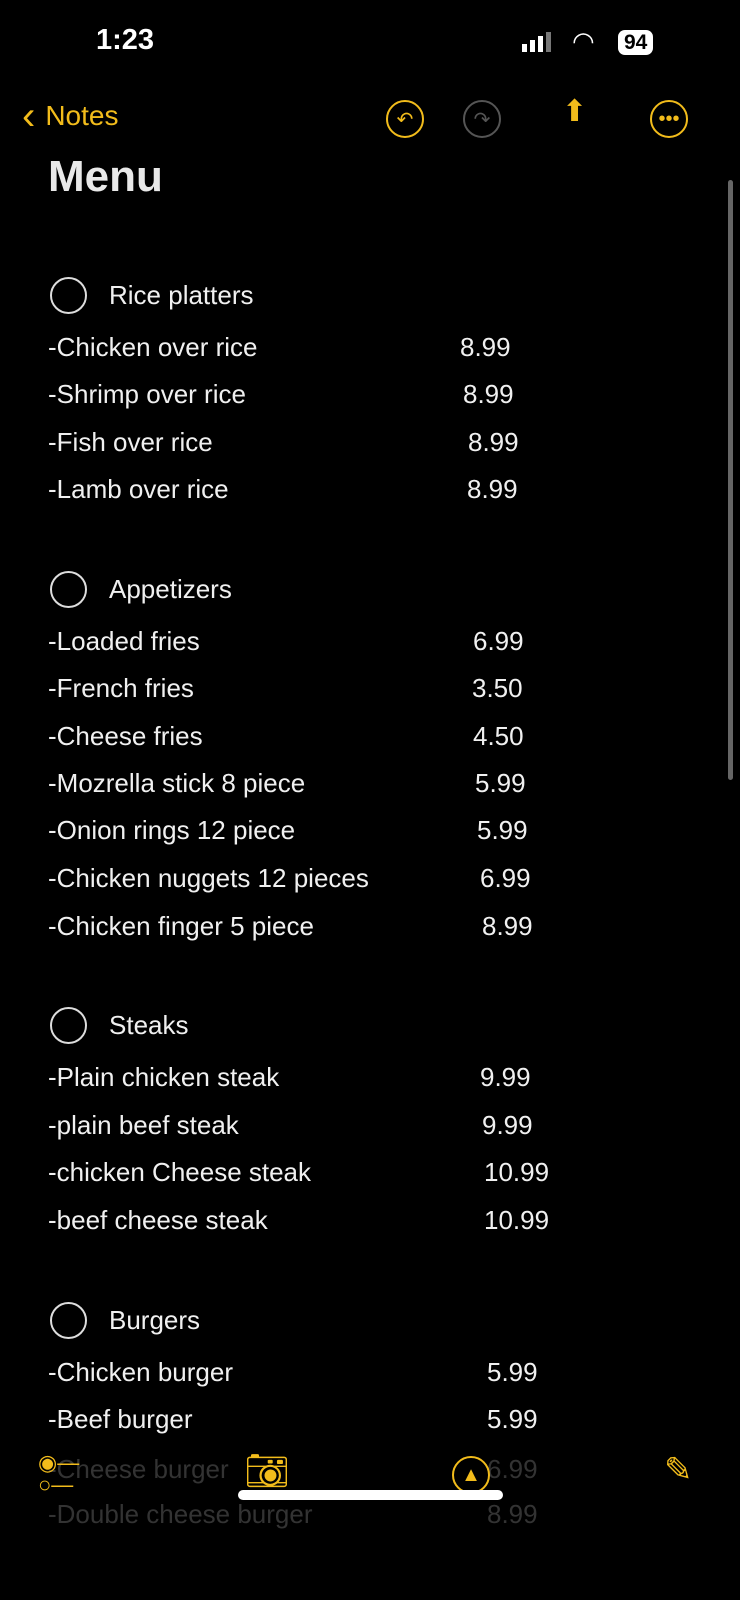 The height and width of the screenshot is (1600, 740). What do you see at coordinates (170, 589) in the screenshot?
I see `heading-text: Appetizers` at bounding box center [170, 589].